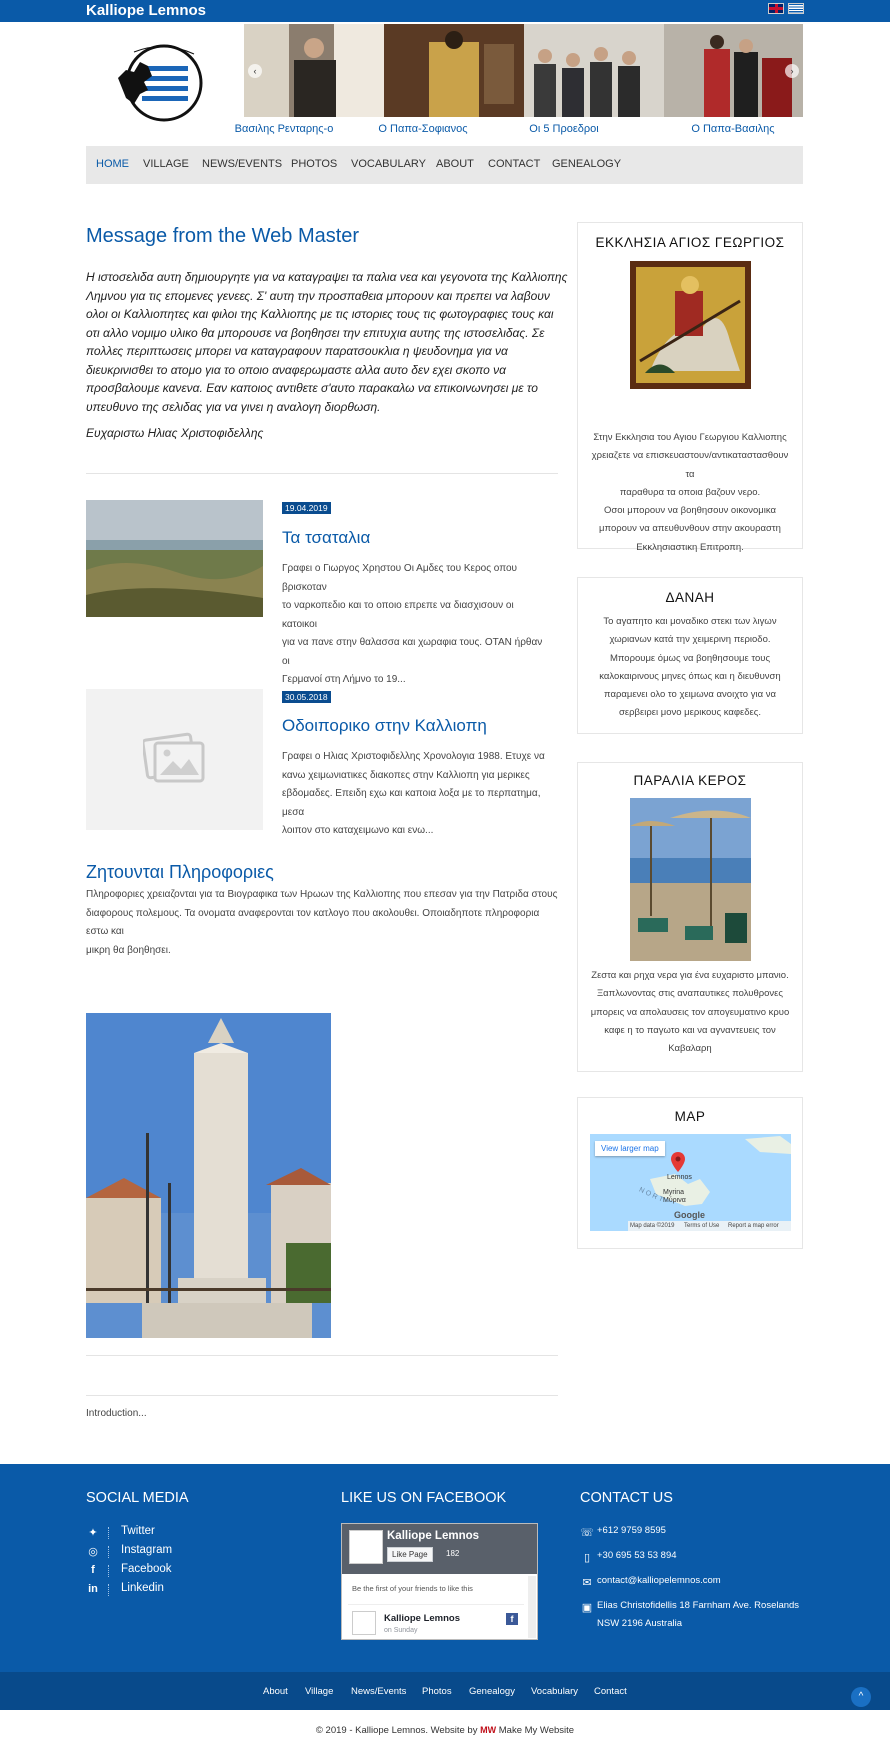 The width and height of the screenshot is (890, 1753). I want to click on info-title: Ζητουνται Πληροφοριες, so click(180, 872).